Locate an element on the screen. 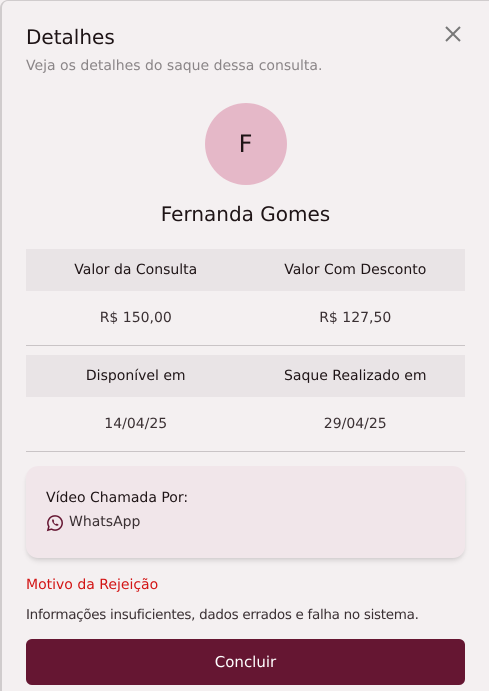  conclude-button: Concluir is located at coordinates (245, 662).